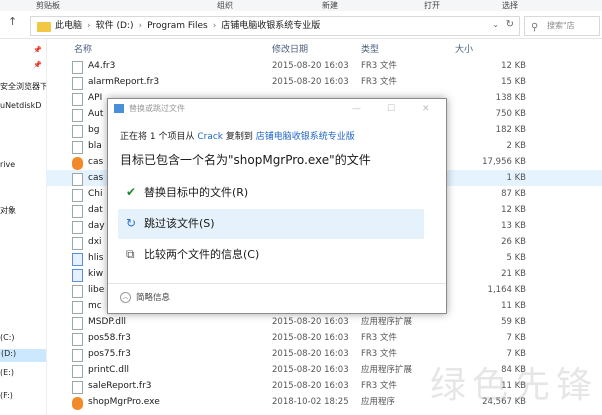 The width and height of the screenshot is (602, 415). What do you see at coordinates (96, 258) in the screenshot?
I see `file-name: hlis` at bounding box center [96, 258].